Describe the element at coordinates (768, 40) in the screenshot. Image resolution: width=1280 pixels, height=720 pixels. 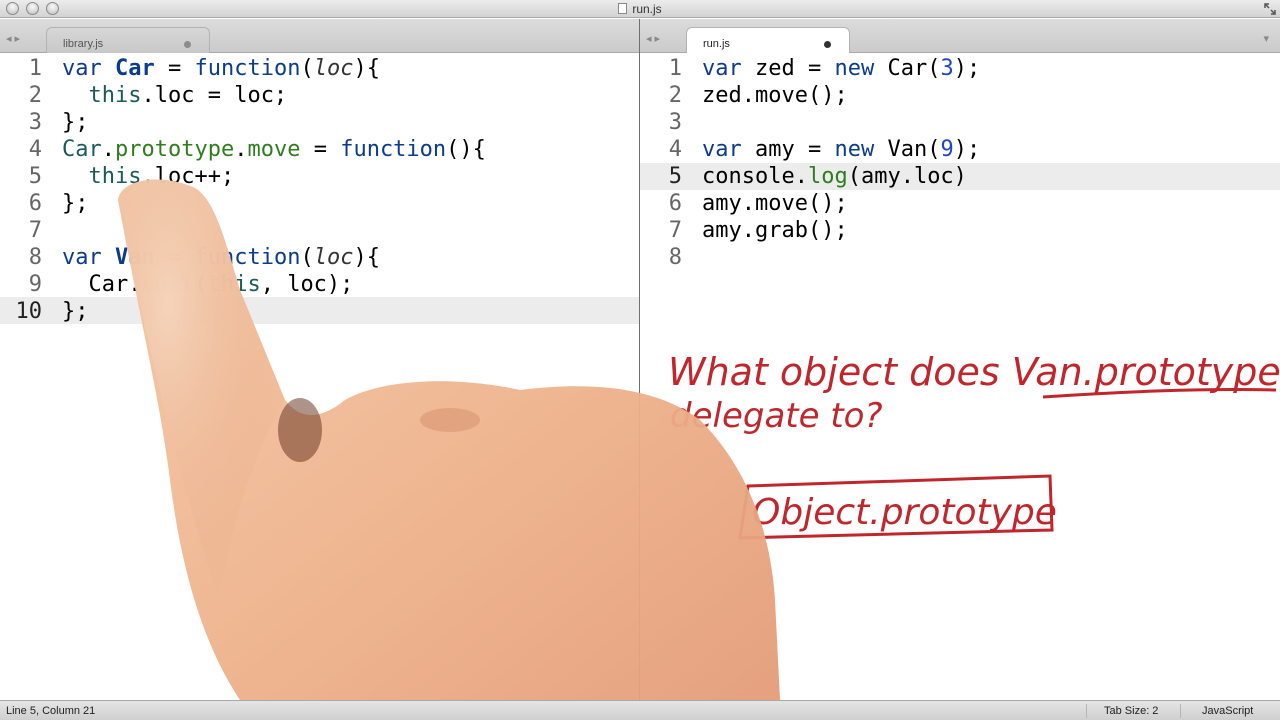
I see `tab-run-js: run.js` at that location.